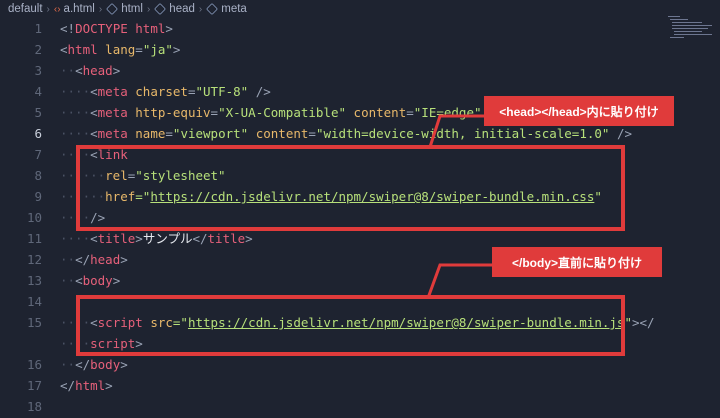  I want to click on line-number: 18, so click(34, 406).